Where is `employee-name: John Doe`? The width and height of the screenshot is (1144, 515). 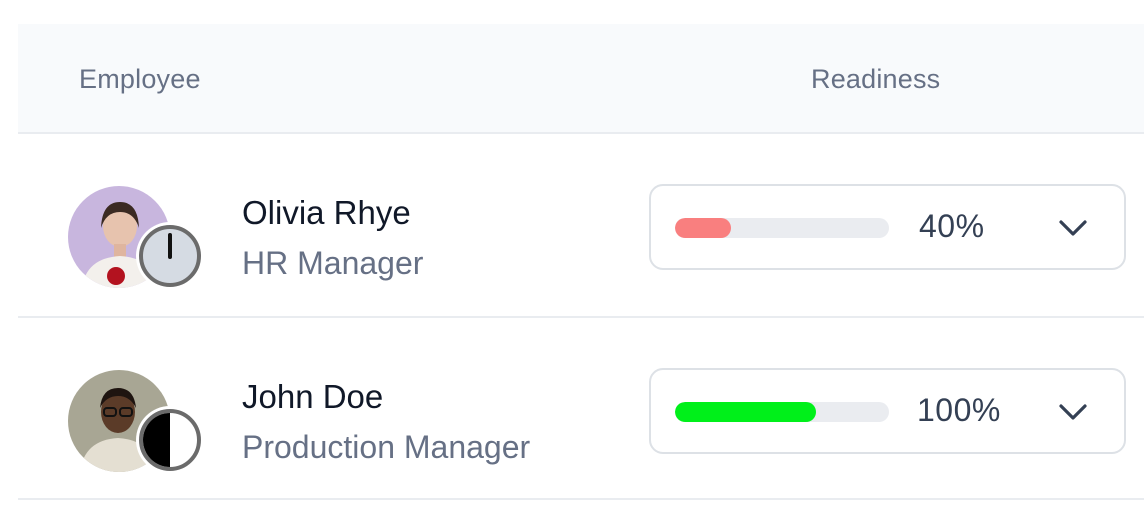
employee-name: John Doe is located at coordinates (313, 396).